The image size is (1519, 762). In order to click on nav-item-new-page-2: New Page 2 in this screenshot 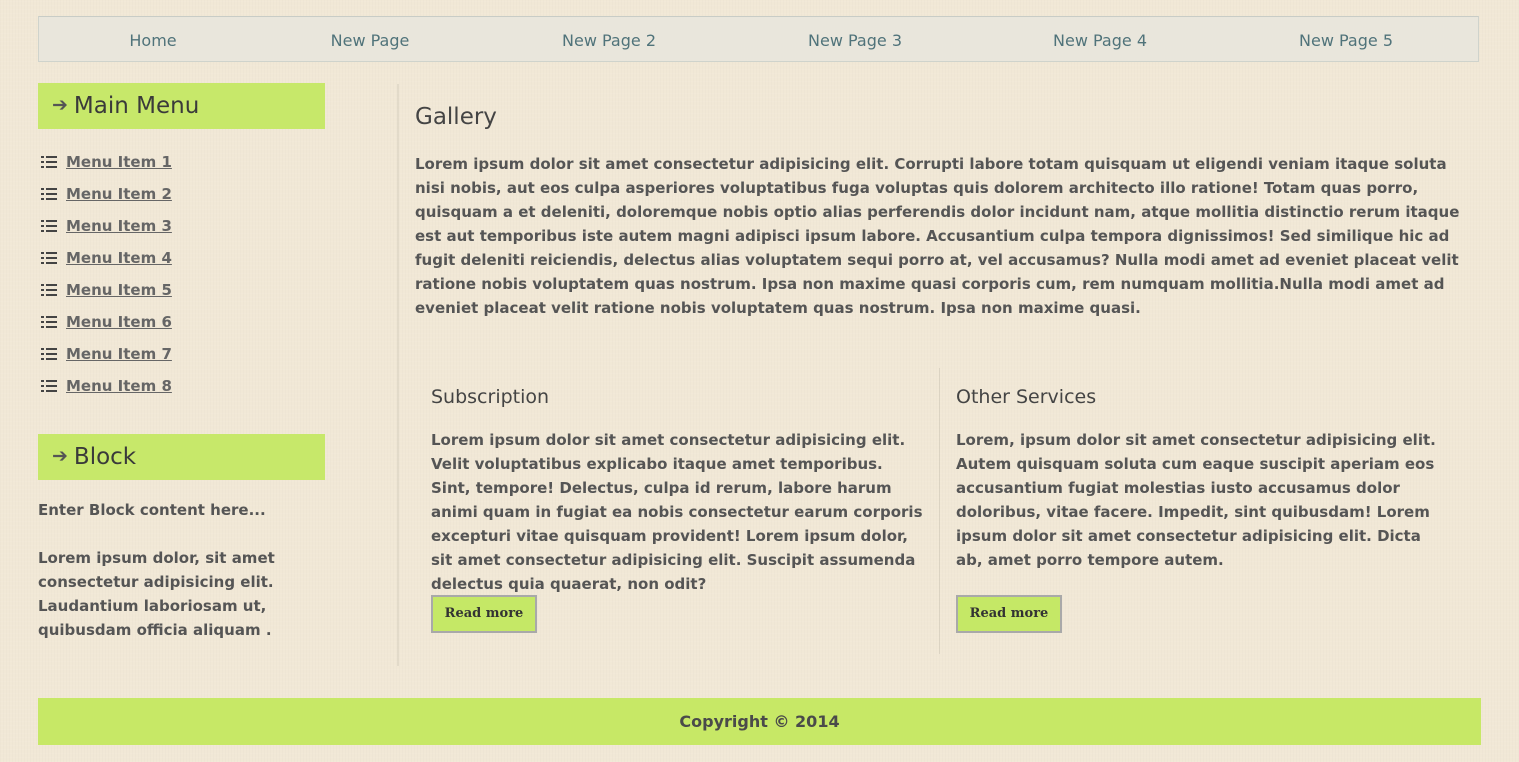, I will do `click(609, 41)`.